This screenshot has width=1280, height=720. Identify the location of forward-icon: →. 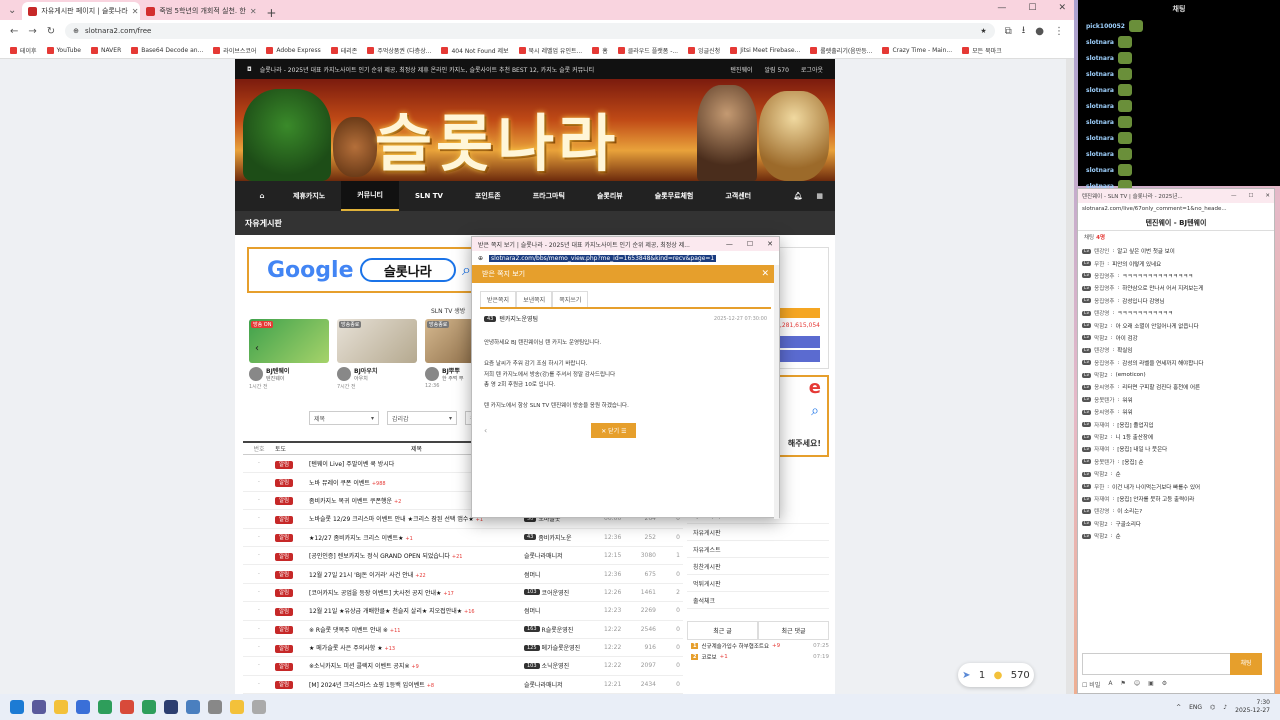
(32, 31).